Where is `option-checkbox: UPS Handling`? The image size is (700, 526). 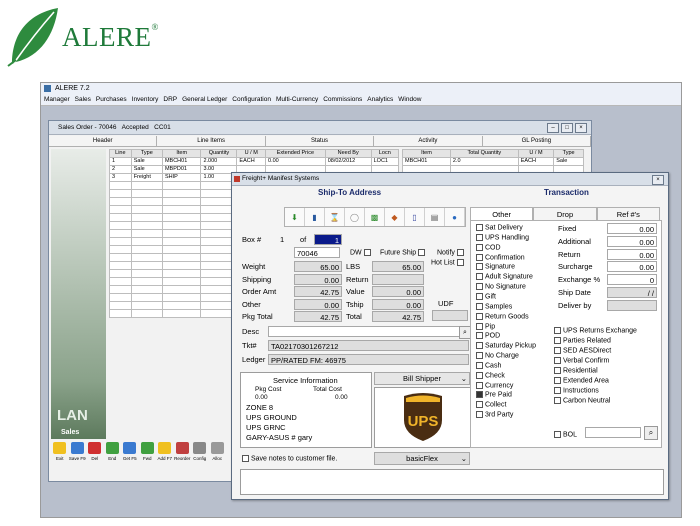
option-checkbox: UPS Handling is located at coordinates (502, 237).